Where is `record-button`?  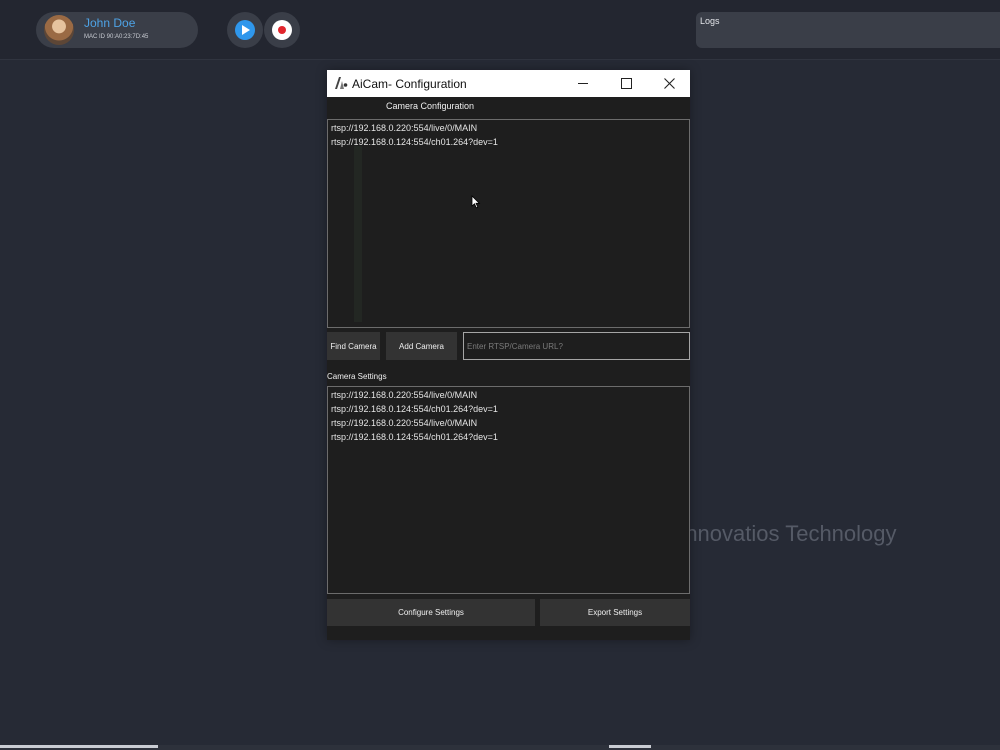 record-button is located at coordinates (282, 30).